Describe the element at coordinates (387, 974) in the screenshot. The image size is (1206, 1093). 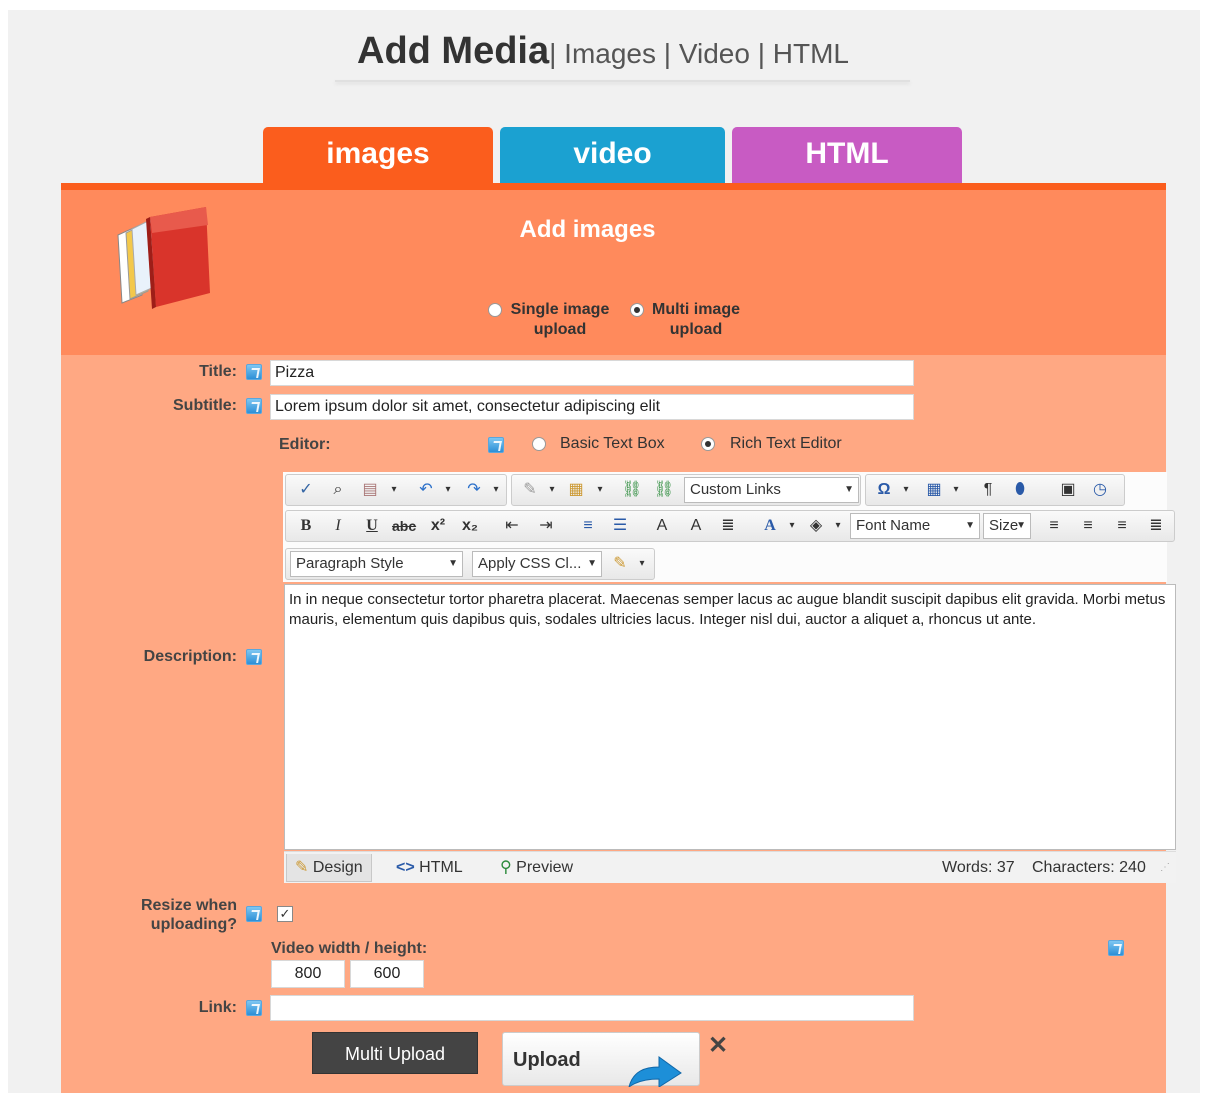
I see `video-height-input` at that location.